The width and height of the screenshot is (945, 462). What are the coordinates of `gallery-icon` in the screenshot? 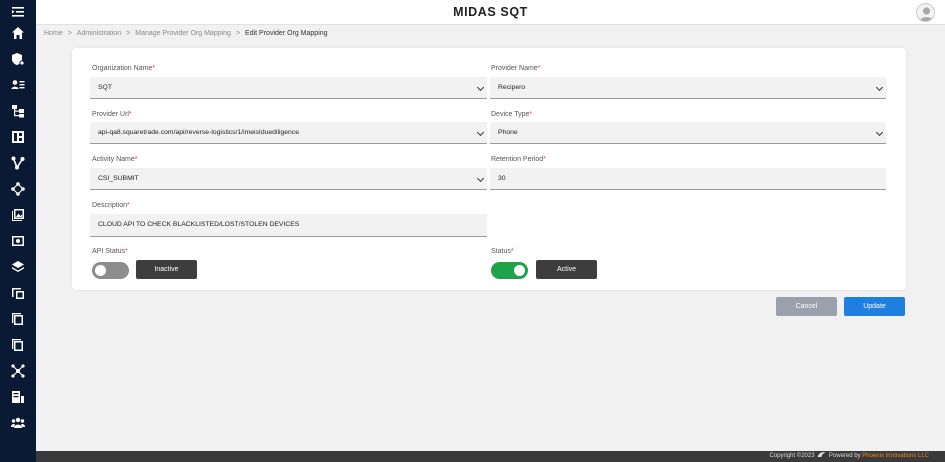 It's located at (18, 215).